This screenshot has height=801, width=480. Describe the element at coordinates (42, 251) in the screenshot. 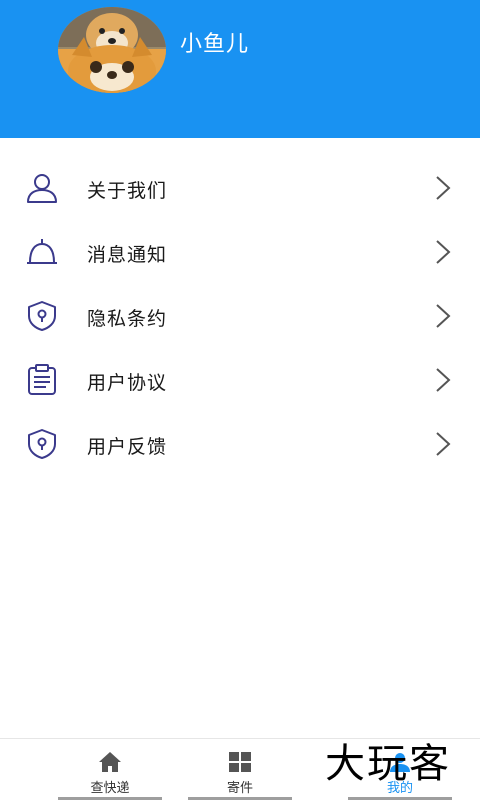

I see `bell-icon` at that location.